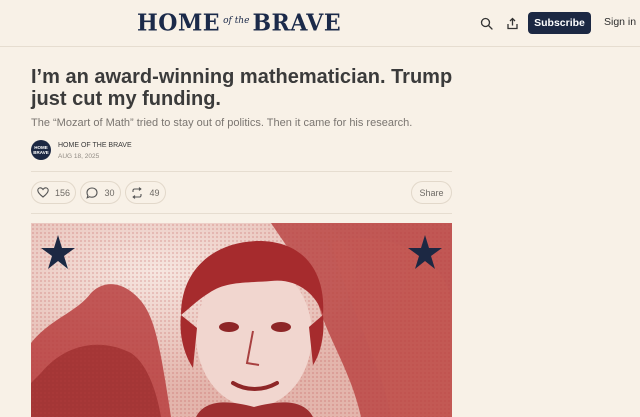 The width and height of the screenshot is (640, 417). I want to click on logo-home: HOME, so click(179, 23).